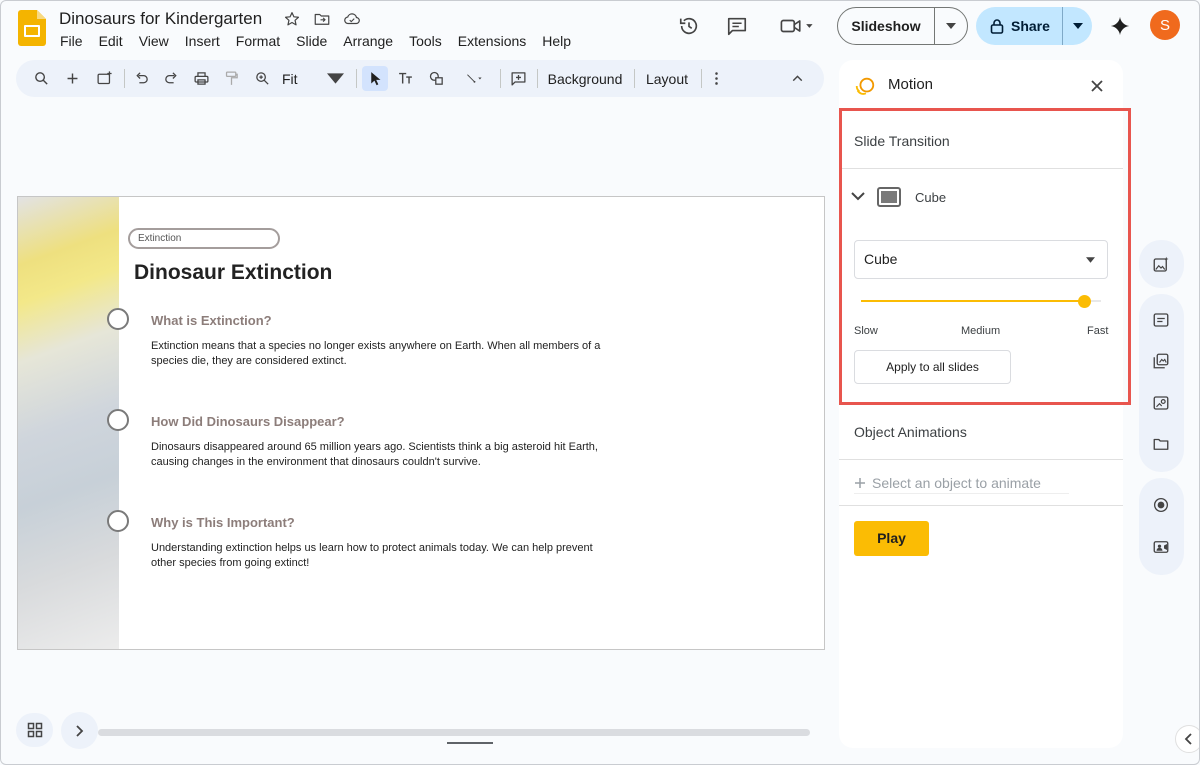  Describe the element at coordinates (201, 78) in the screenshot. I see `print-icon` at that location.